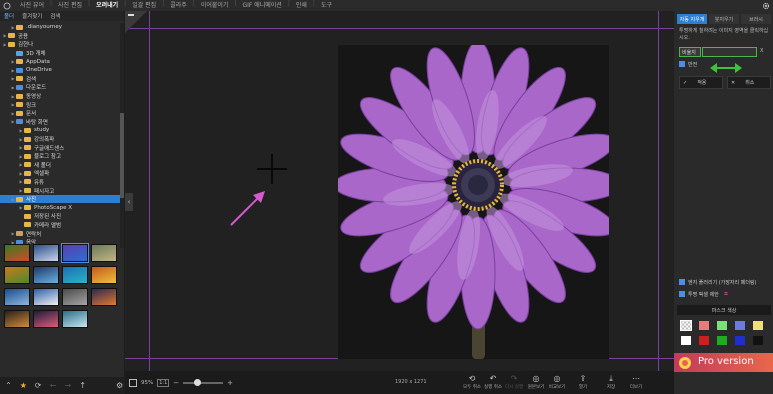 The height and width of the screenshot is (394, 773). Describe the element at coordinates (119, 385) in the screenshot. I see `panel-settings-icon: ⚙` at that location.